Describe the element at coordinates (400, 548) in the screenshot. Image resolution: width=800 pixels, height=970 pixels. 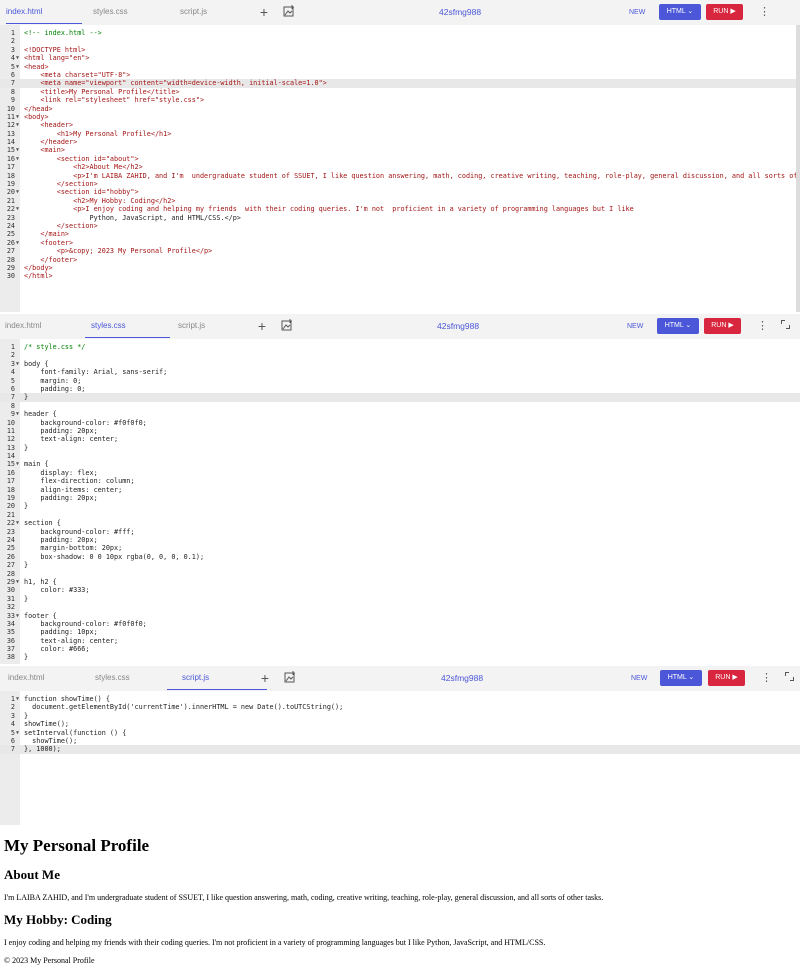
I see `code-line: 25 margin-bottom: 20px;` at that location.